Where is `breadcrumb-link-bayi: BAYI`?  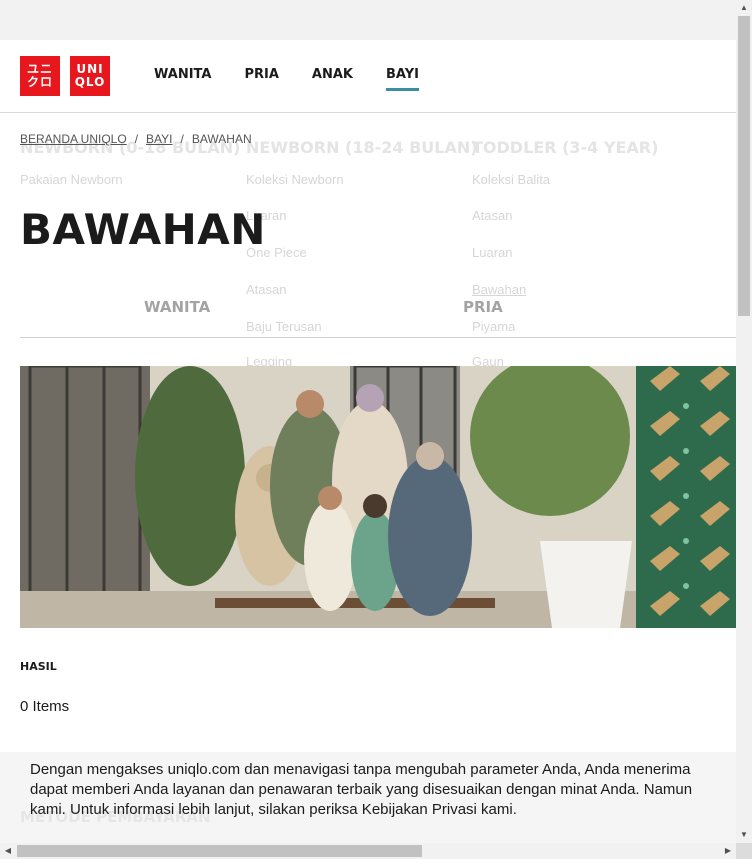
breadcrumb-link-bayi: BAYI is located at coordinates (159, 139).